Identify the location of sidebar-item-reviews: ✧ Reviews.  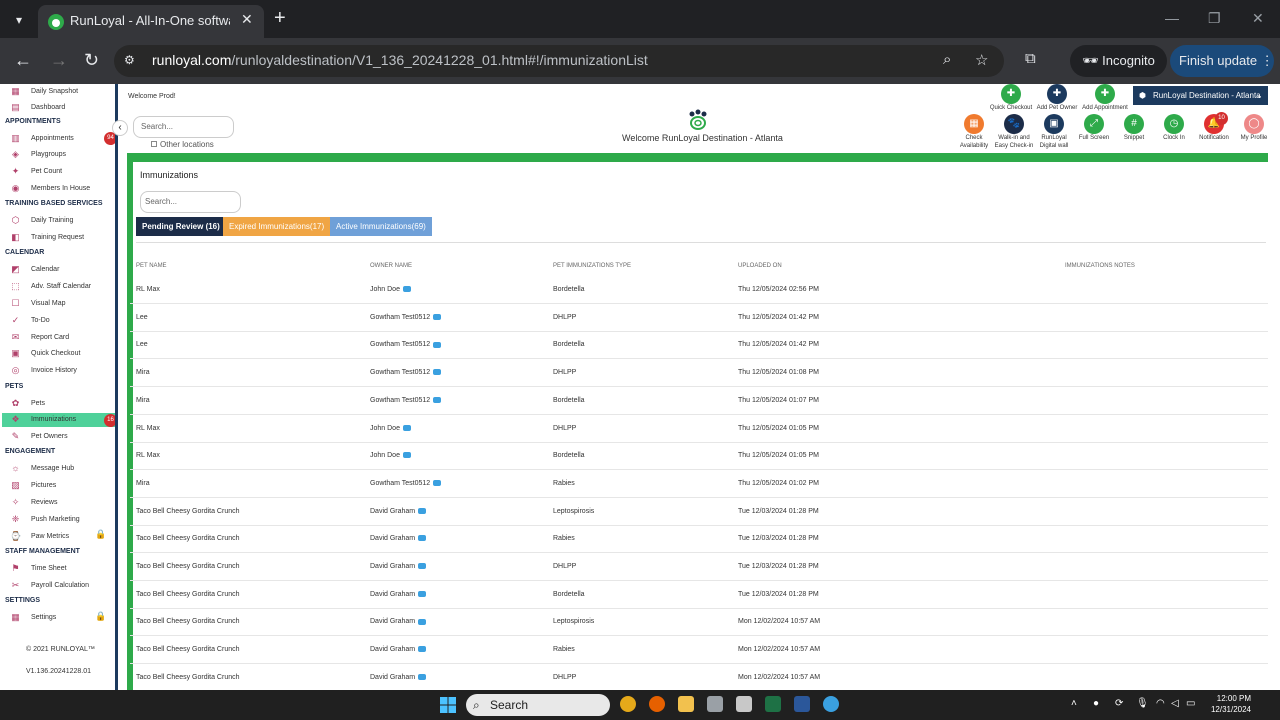
(34, 503).